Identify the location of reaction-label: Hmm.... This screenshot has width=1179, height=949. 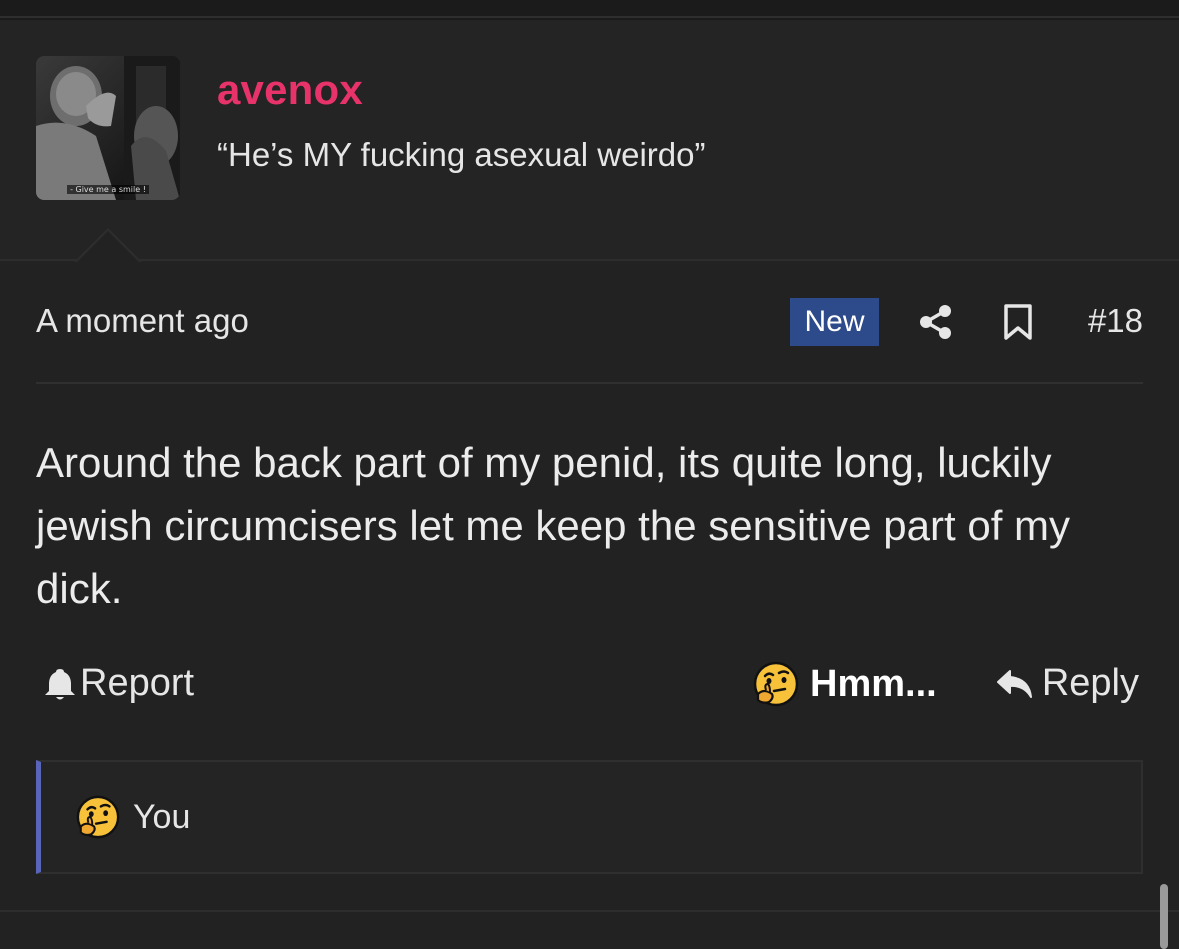
(873, 683).